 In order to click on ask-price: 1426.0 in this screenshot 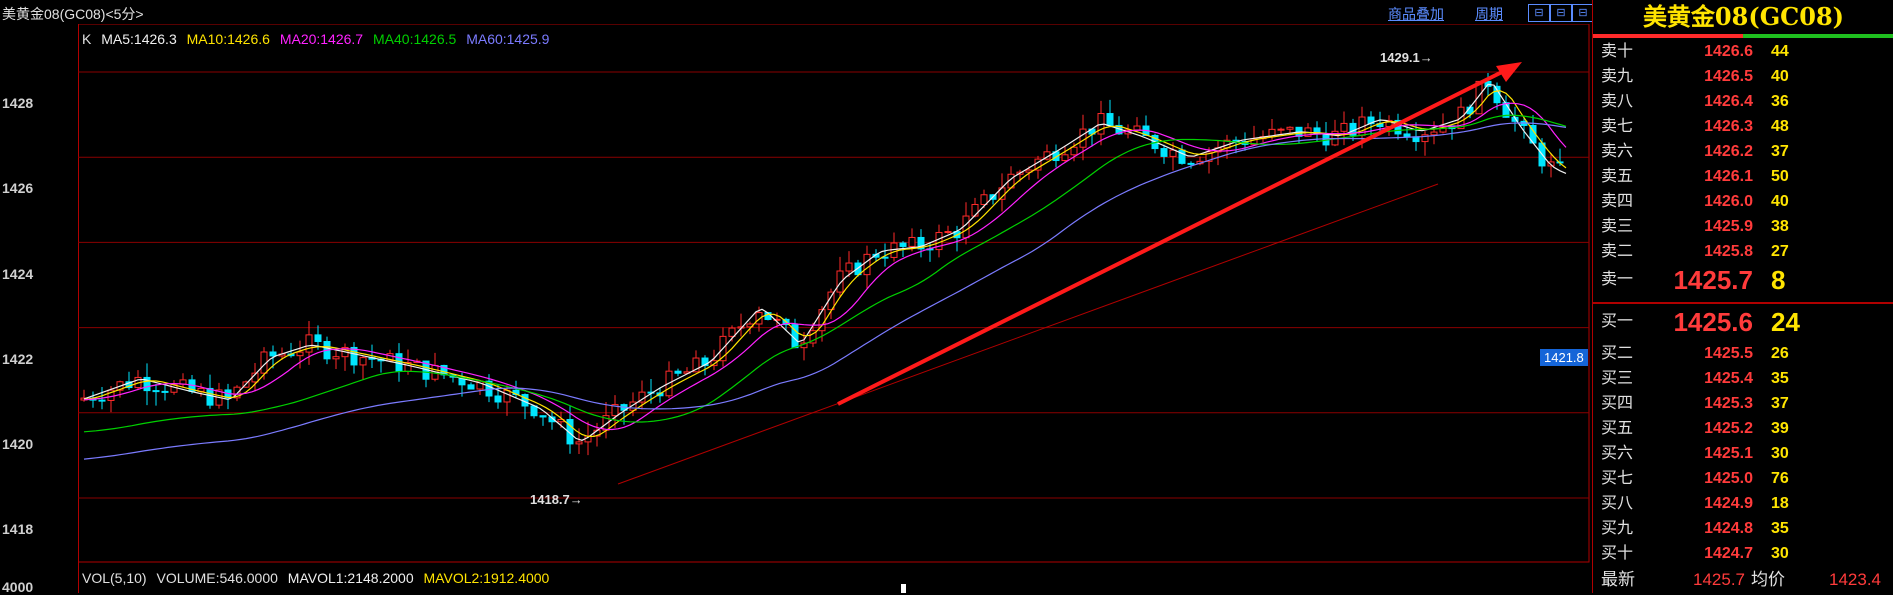, I will do `click(1728, 201)`.